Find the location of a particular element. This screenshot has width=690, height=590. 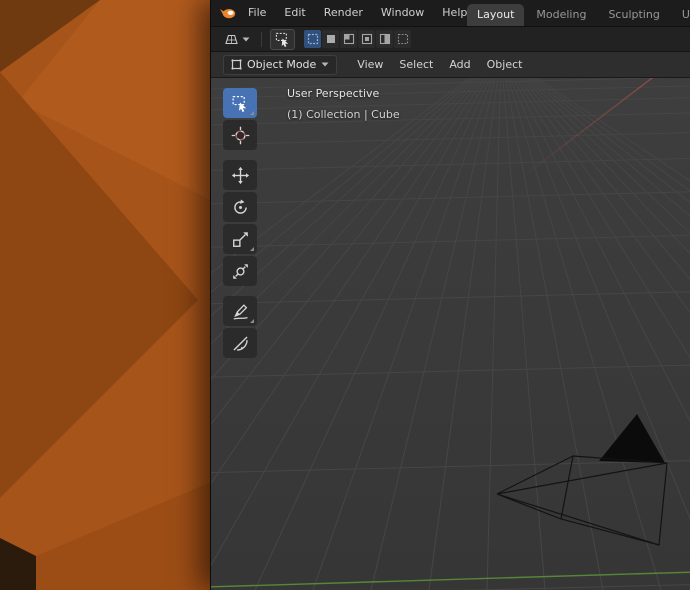

viewport-toolbar is located at coordinates (240, 223).